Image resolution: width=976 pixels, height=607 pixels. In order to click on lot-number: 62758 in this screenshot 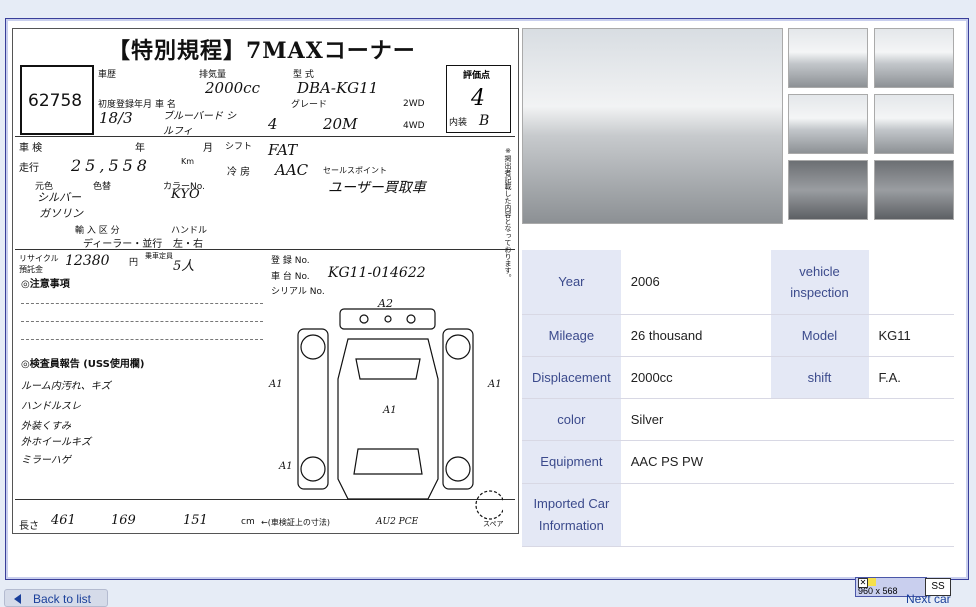, I will do `click(55, 101)`.